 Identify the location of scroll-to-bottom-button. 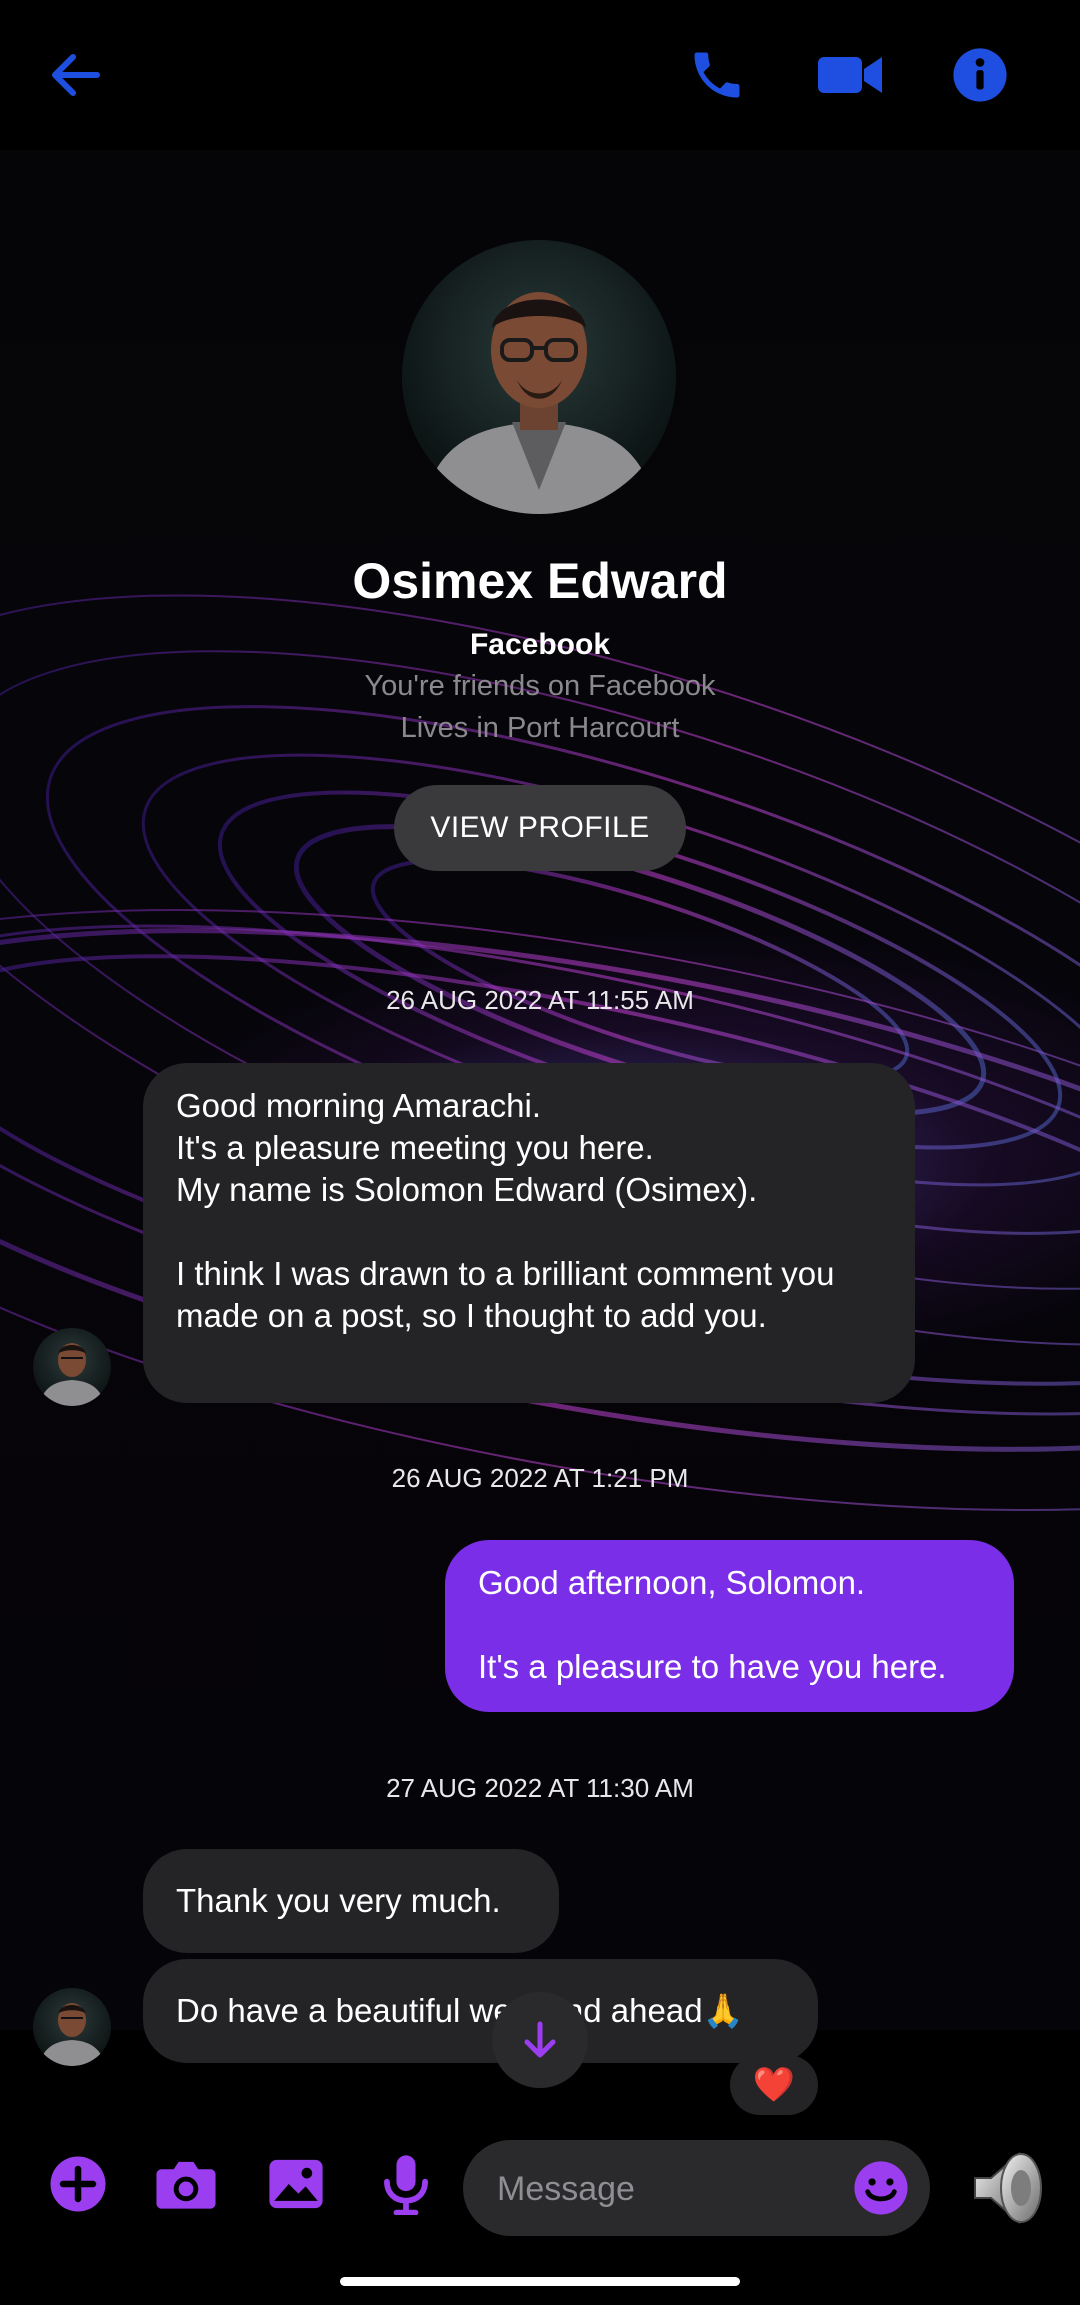
(540, 2040).